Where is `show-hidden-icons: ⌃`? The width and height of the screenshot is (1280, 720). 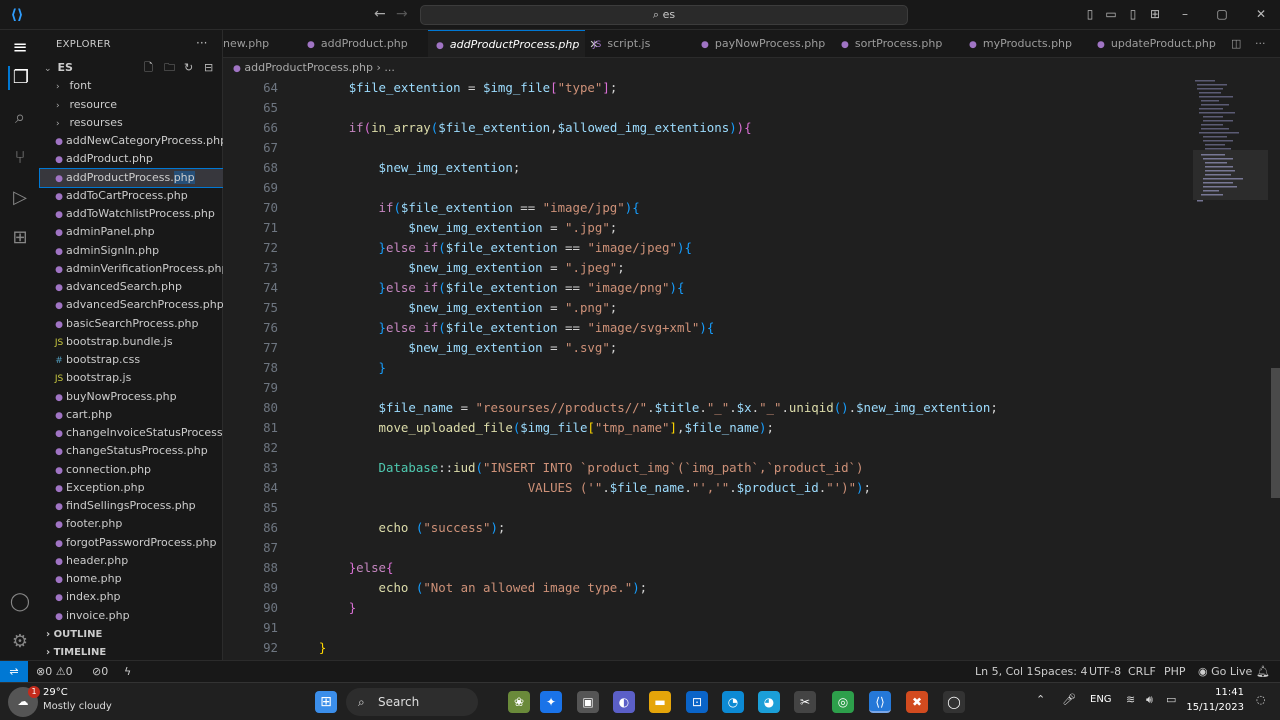 show-hidden-icons: ⌃ is located at coordinates (1040, 699).